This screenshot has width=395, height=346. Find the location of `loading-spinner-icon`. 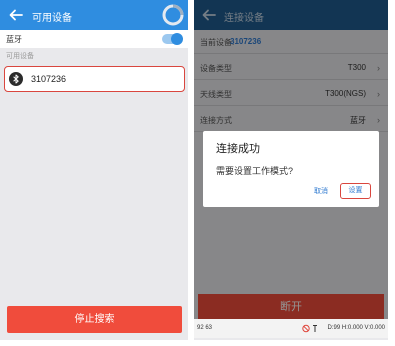

loading-spinner-icon is located at coordinates (173, 15).